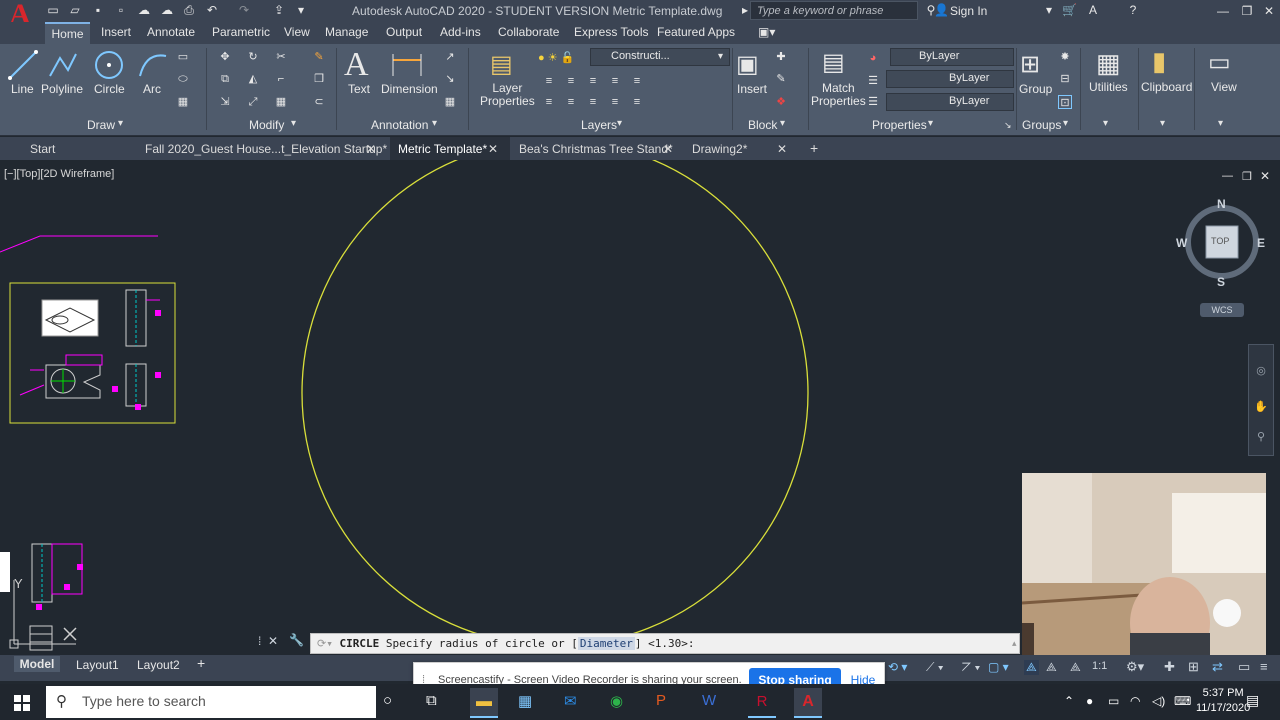  Describe the element at coordinates (101, 125) in the screenshot. I see `draw-panel-label: Draw` at that location.